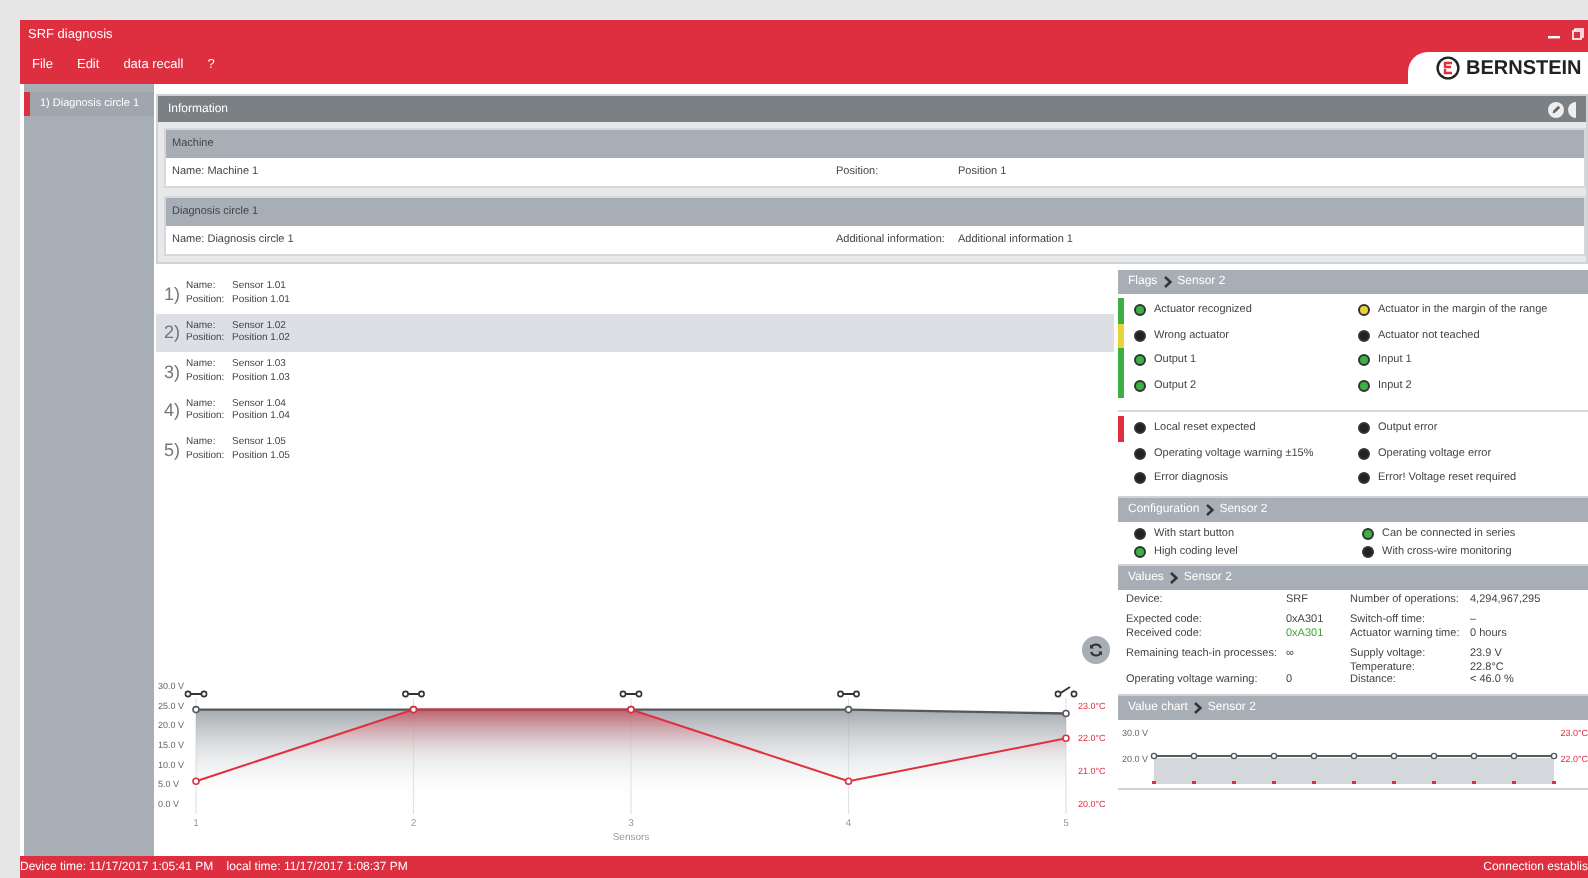  I want to click on refresh-icon, so click(1096, 650).